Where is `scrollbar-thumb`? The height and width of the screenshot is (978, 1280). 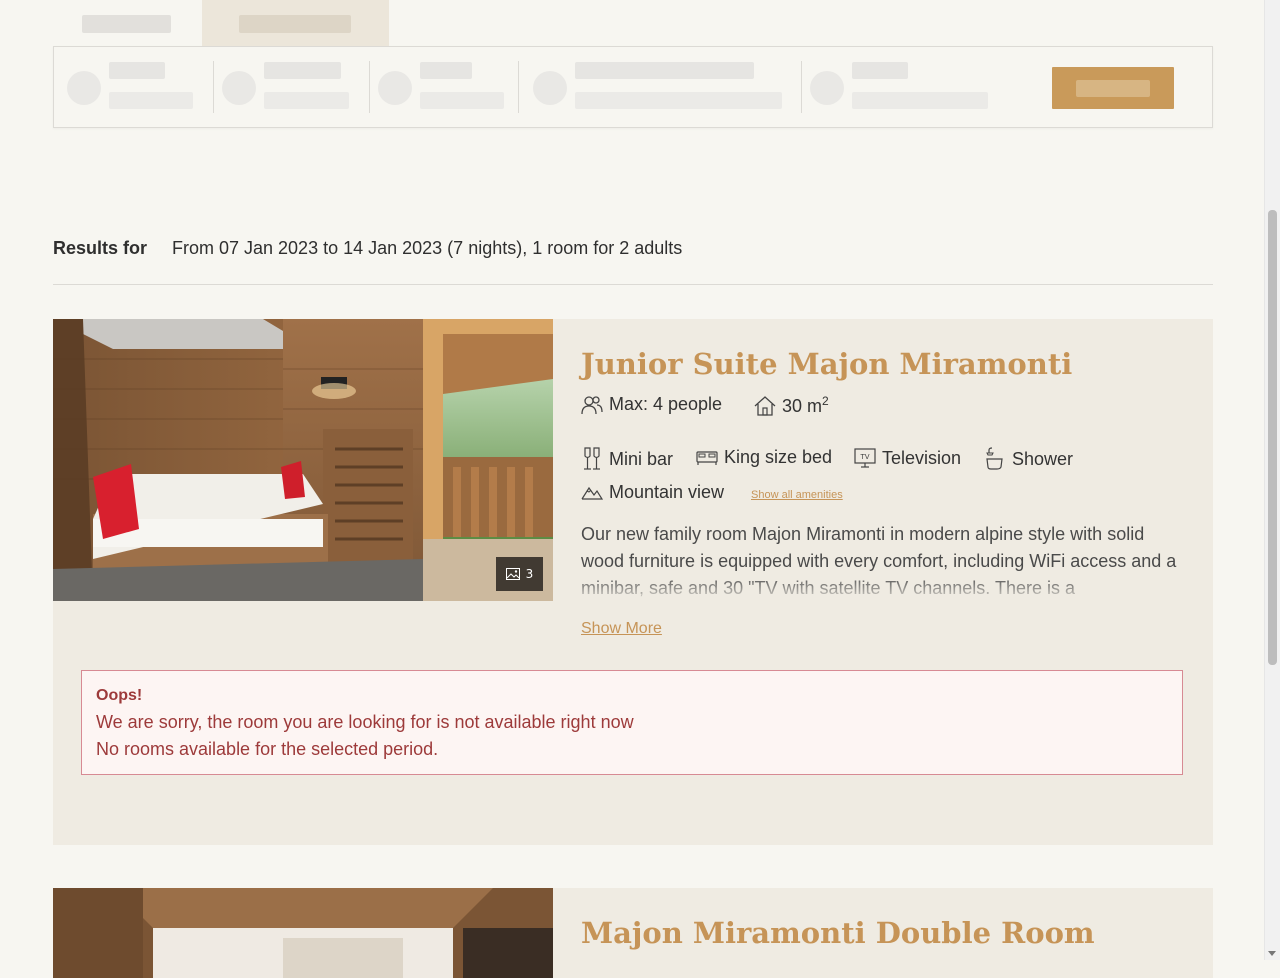
scrollbar-thumb is located at coordinates (1272, 437).